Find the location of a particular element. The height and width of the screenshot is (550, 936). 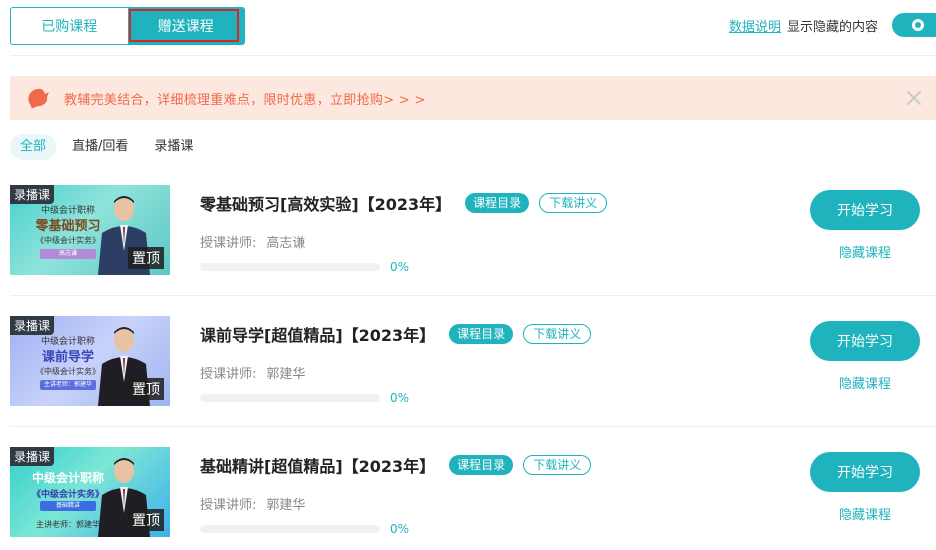

course-title-line: 零基础预习[高效实验]【2023年】 课程目录 下载讲义 is located at coordinates (404, 203).